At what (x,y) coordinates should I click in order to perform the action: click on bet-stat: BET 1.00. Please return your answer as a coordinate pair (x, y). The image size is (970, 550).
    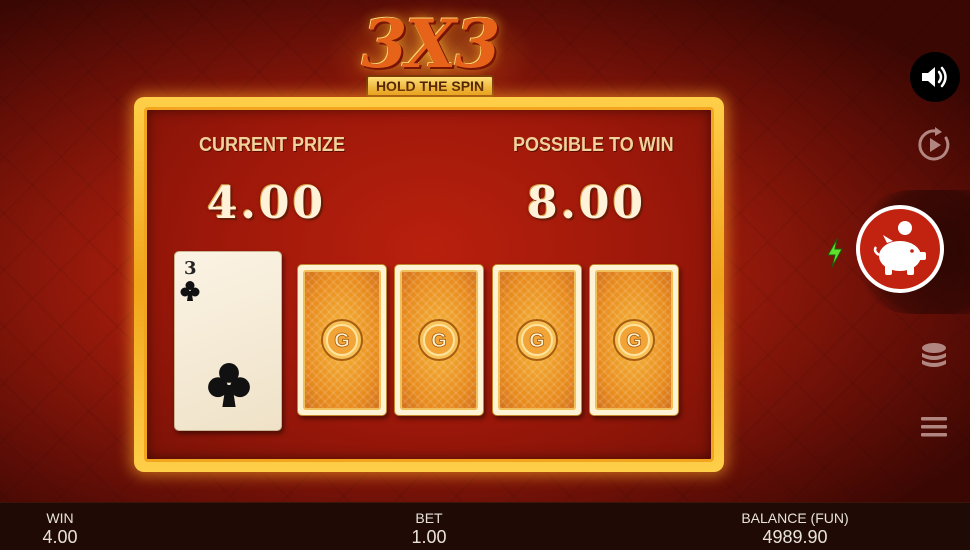
    Looking at the image, I should click on (429, 529).